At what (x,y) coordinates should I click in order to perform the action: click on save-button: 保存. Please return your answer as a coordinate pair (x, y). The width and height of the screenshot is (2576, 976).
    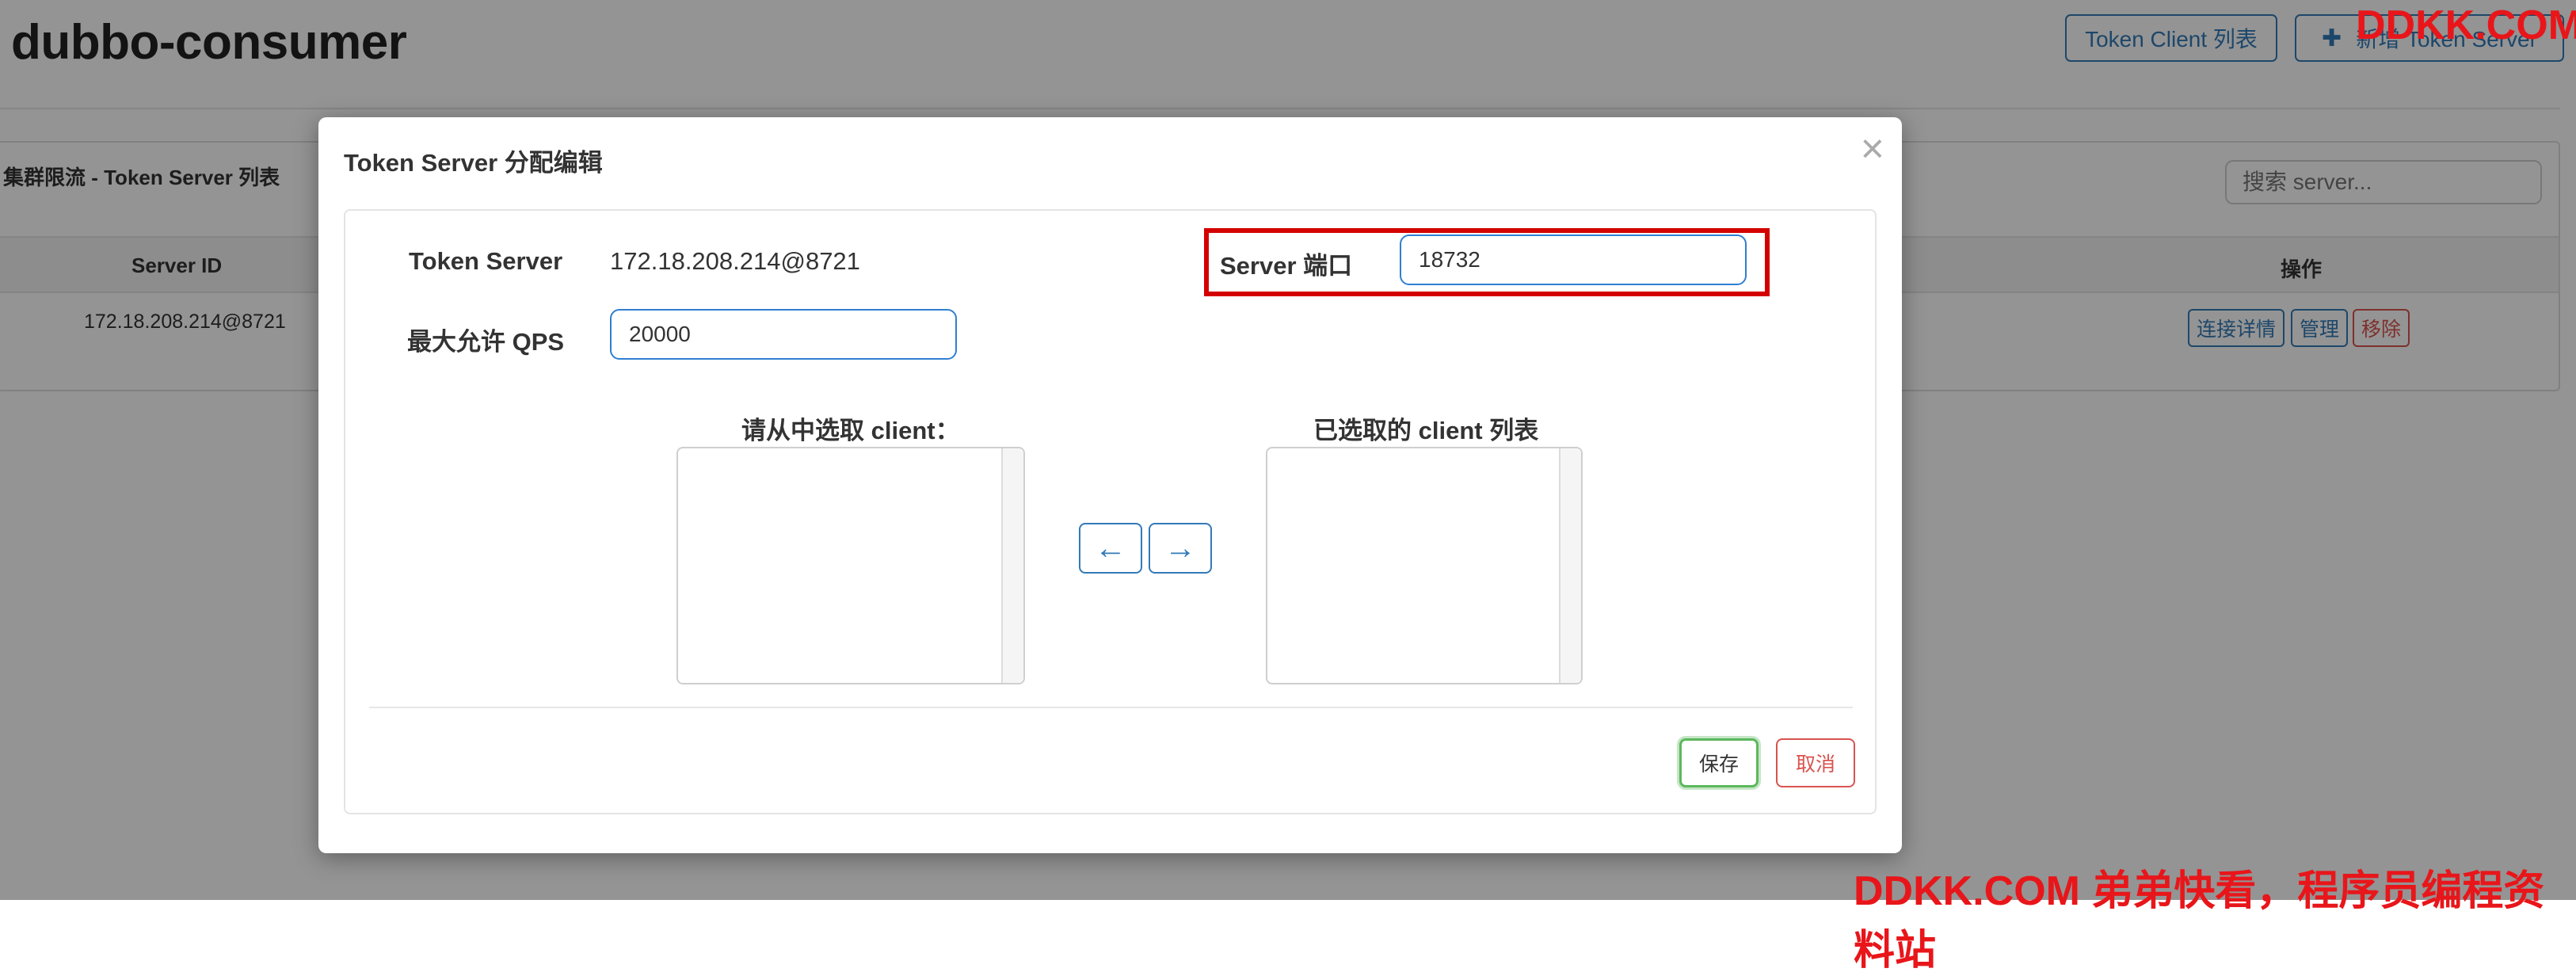
    Looking at the image, I should click on (1719, 762).